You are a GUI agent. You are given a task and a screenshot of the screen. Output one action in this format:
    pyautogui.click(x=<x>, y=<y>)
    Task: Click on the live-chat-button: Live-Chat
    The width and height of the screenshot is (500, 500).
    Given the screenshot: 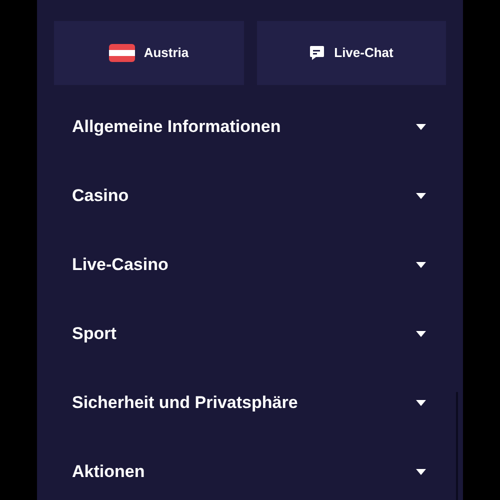 What is the action you would take?
    pyautogui.click(x=351, y=53)
    